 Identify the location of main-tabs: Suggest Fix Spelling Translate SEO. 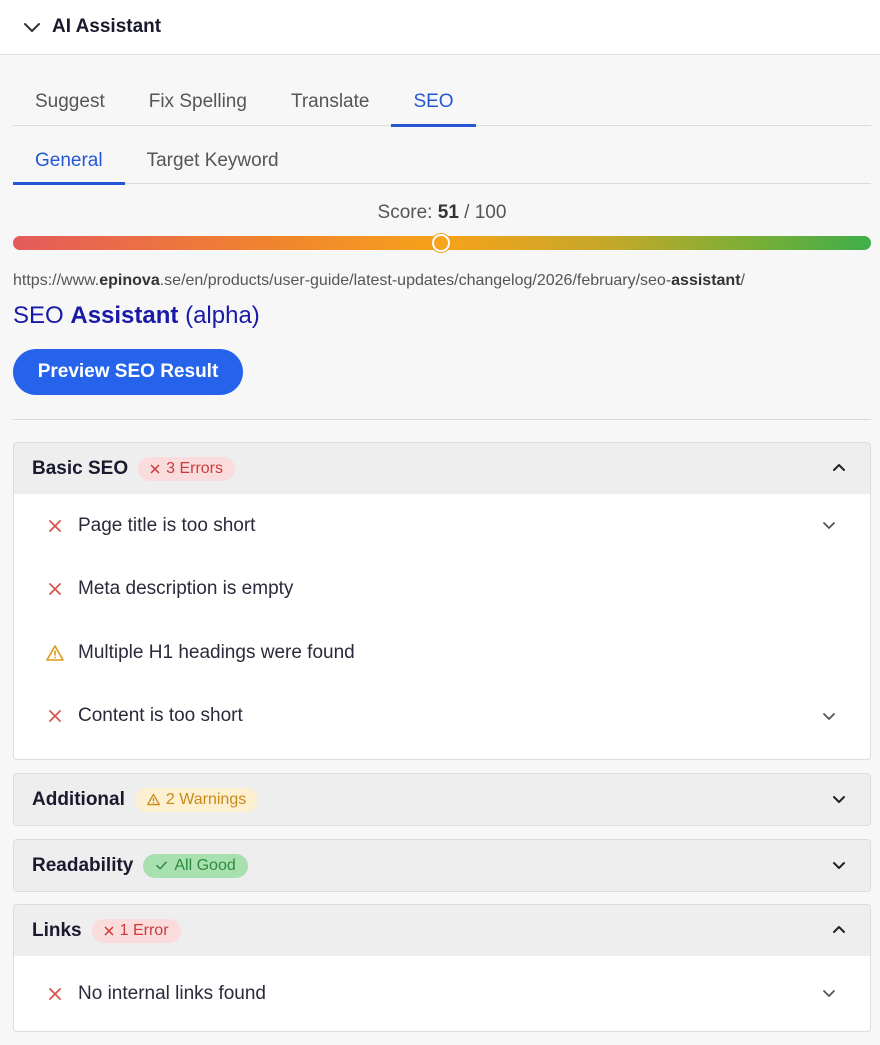
(442, 102).